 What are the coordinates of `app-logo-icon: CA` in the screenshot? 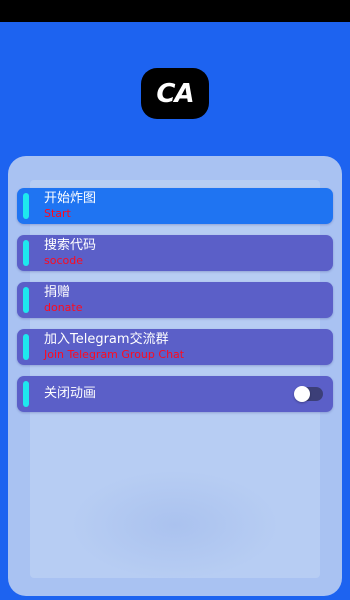 It's located at (175, 93).